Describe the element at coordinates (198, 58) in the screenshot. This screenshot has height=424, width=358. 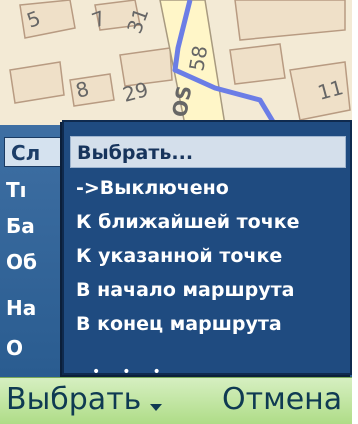
I see `house-number: 58` at that location.